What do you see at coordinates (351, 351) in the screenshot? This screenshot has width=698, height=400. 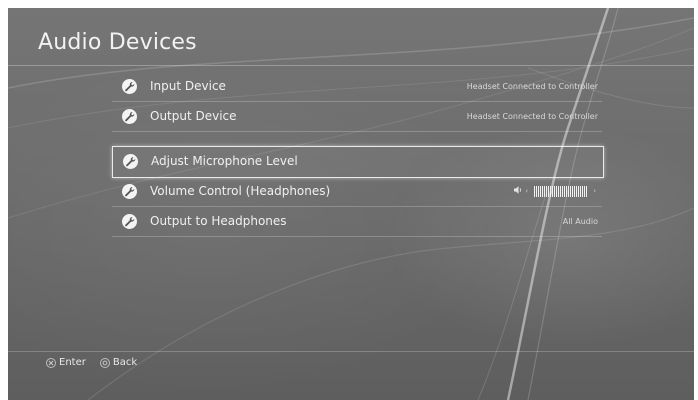 I see `footer-divider` at bounding box center [351, 351].